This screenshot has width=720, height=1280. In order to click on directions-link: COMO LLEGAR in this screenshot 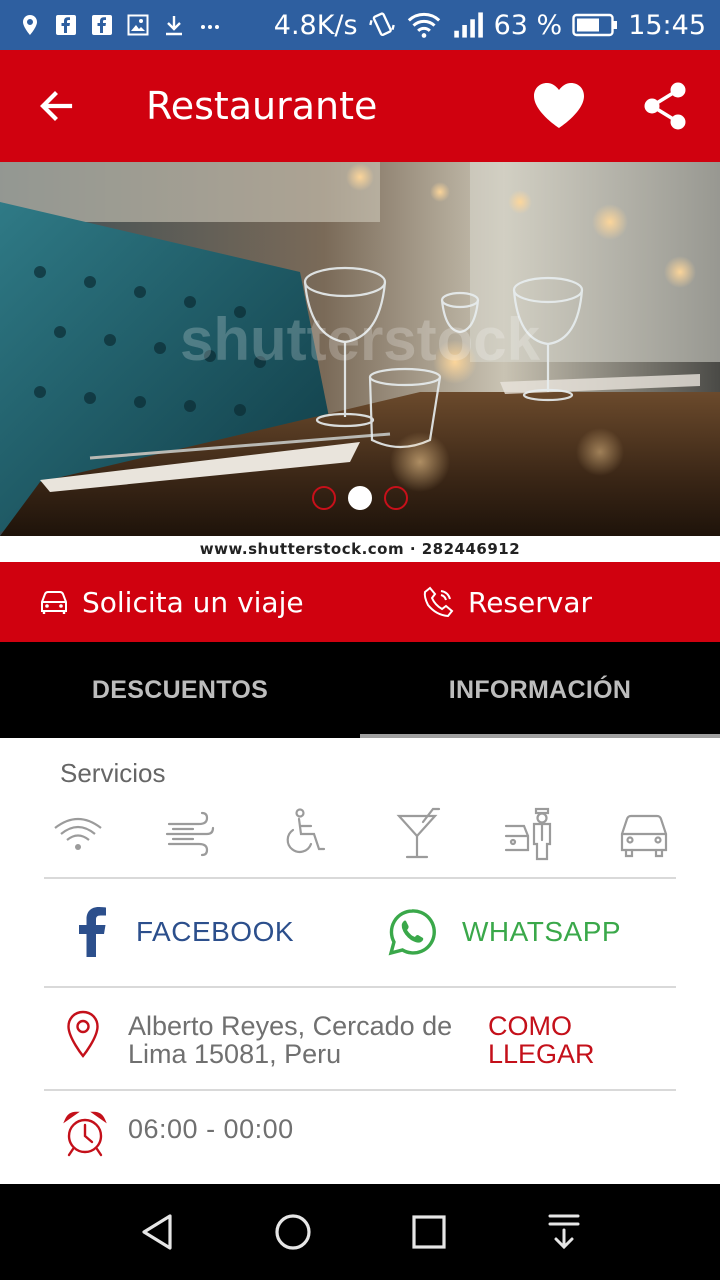, I will do `click(568, 1040)`.